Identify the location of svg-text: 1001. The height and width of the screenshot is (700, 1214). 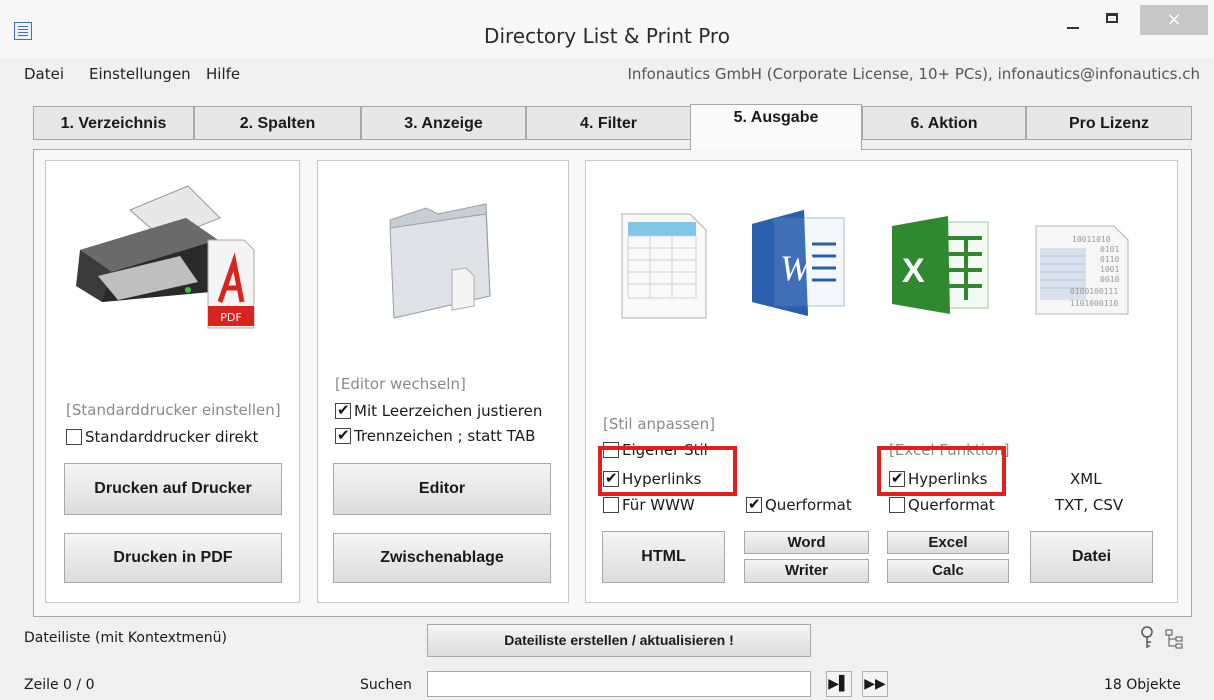
(1109, 269).